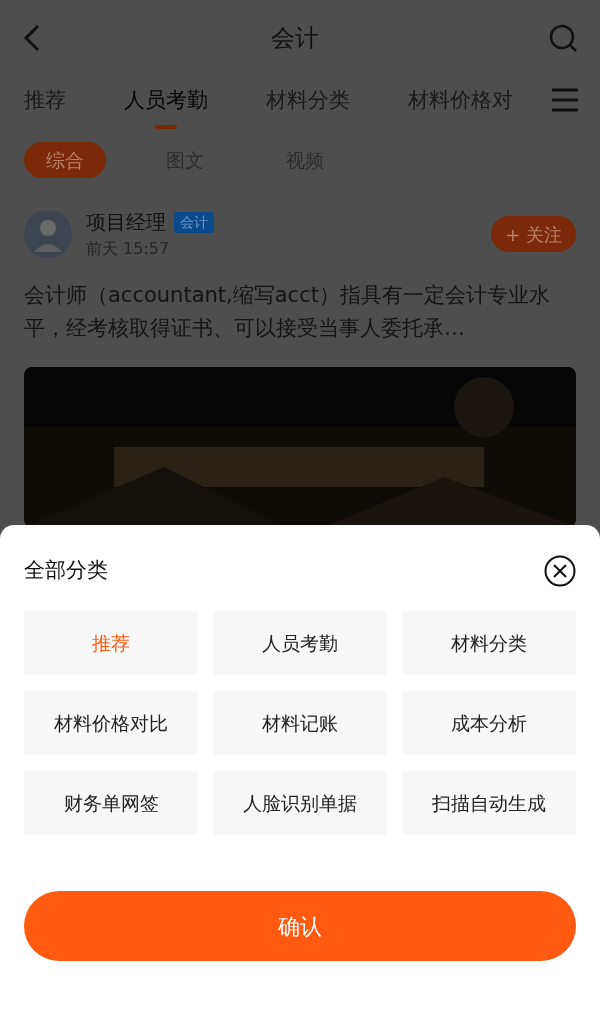  I want to click on menu-icon, so click(565, 100).